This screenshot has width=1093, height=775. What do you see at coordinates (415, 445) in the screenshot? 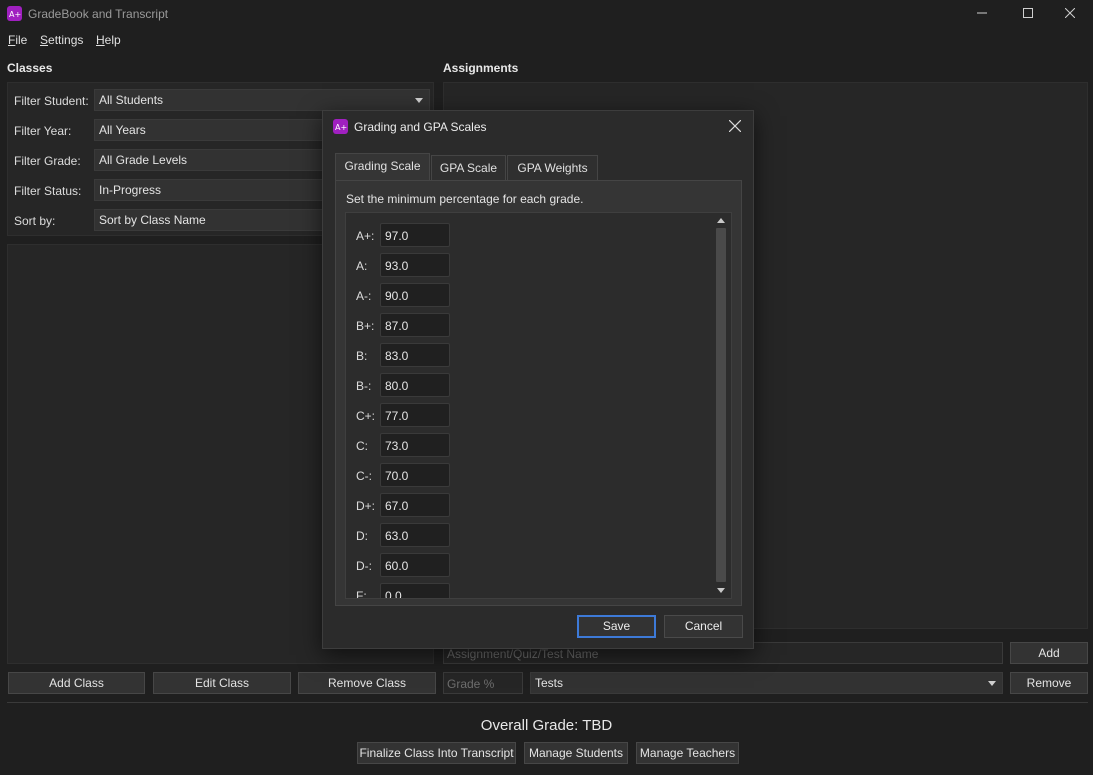
I see `grade-c-input: 73.0` at bounding box center [415, 445].